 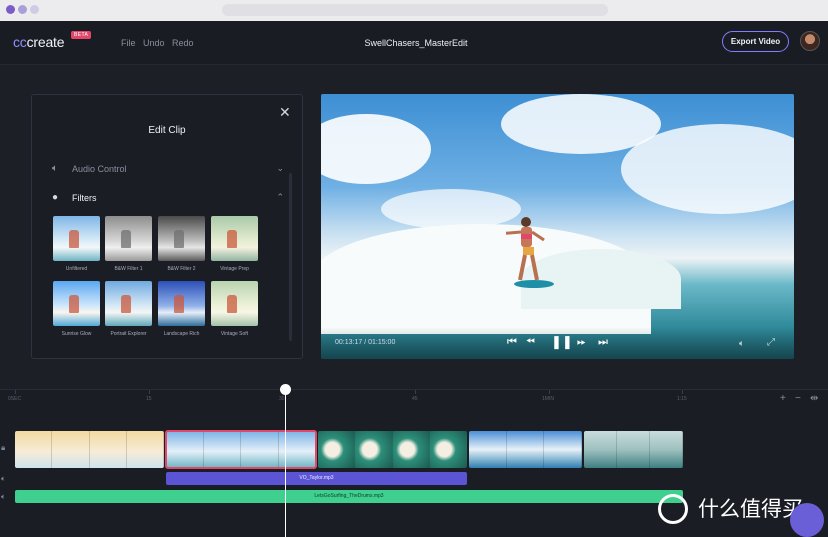 What do you see at coordinates (581, 342) in the screenshot?
I see `fast-forward-icon: ⏩︎` at bounding box center [581, 342].